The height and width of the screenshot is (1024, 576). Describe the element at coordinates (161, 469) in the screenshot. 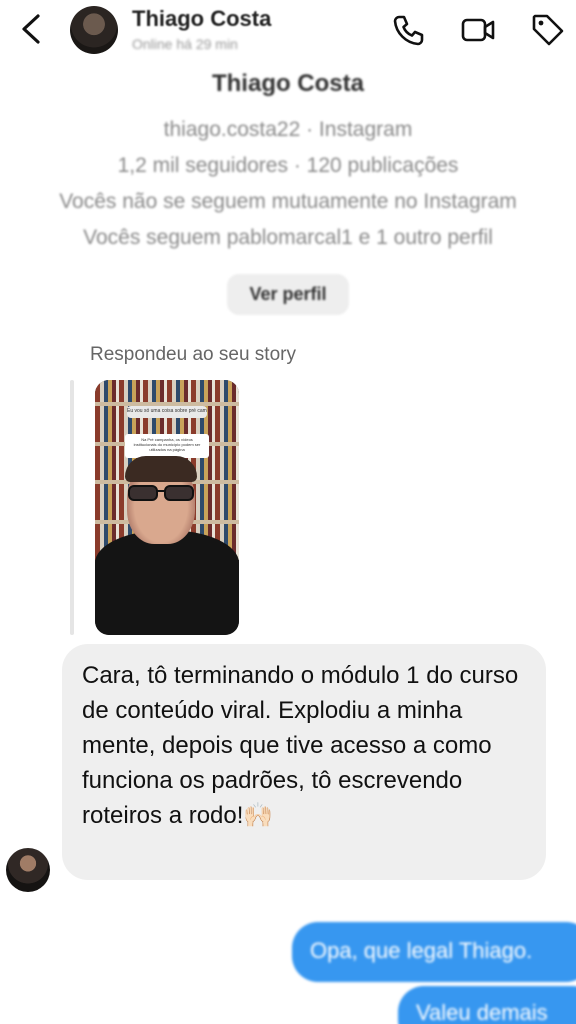

I see `story-person-hair` at that location.